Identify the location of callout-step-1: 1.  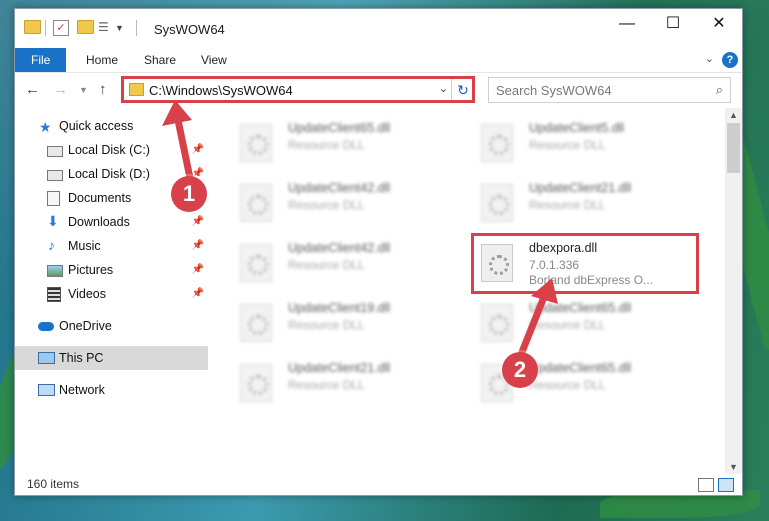
(189, 194).